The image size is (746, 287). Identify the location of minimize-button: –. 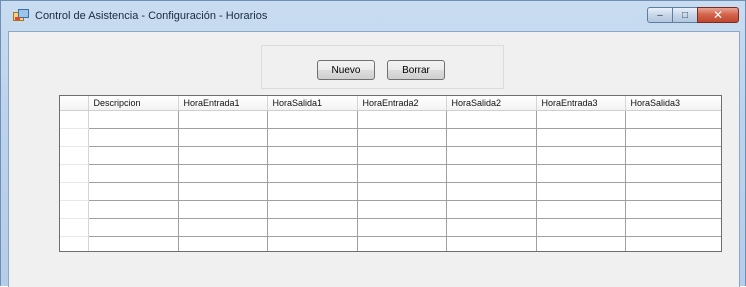
(660, 15).